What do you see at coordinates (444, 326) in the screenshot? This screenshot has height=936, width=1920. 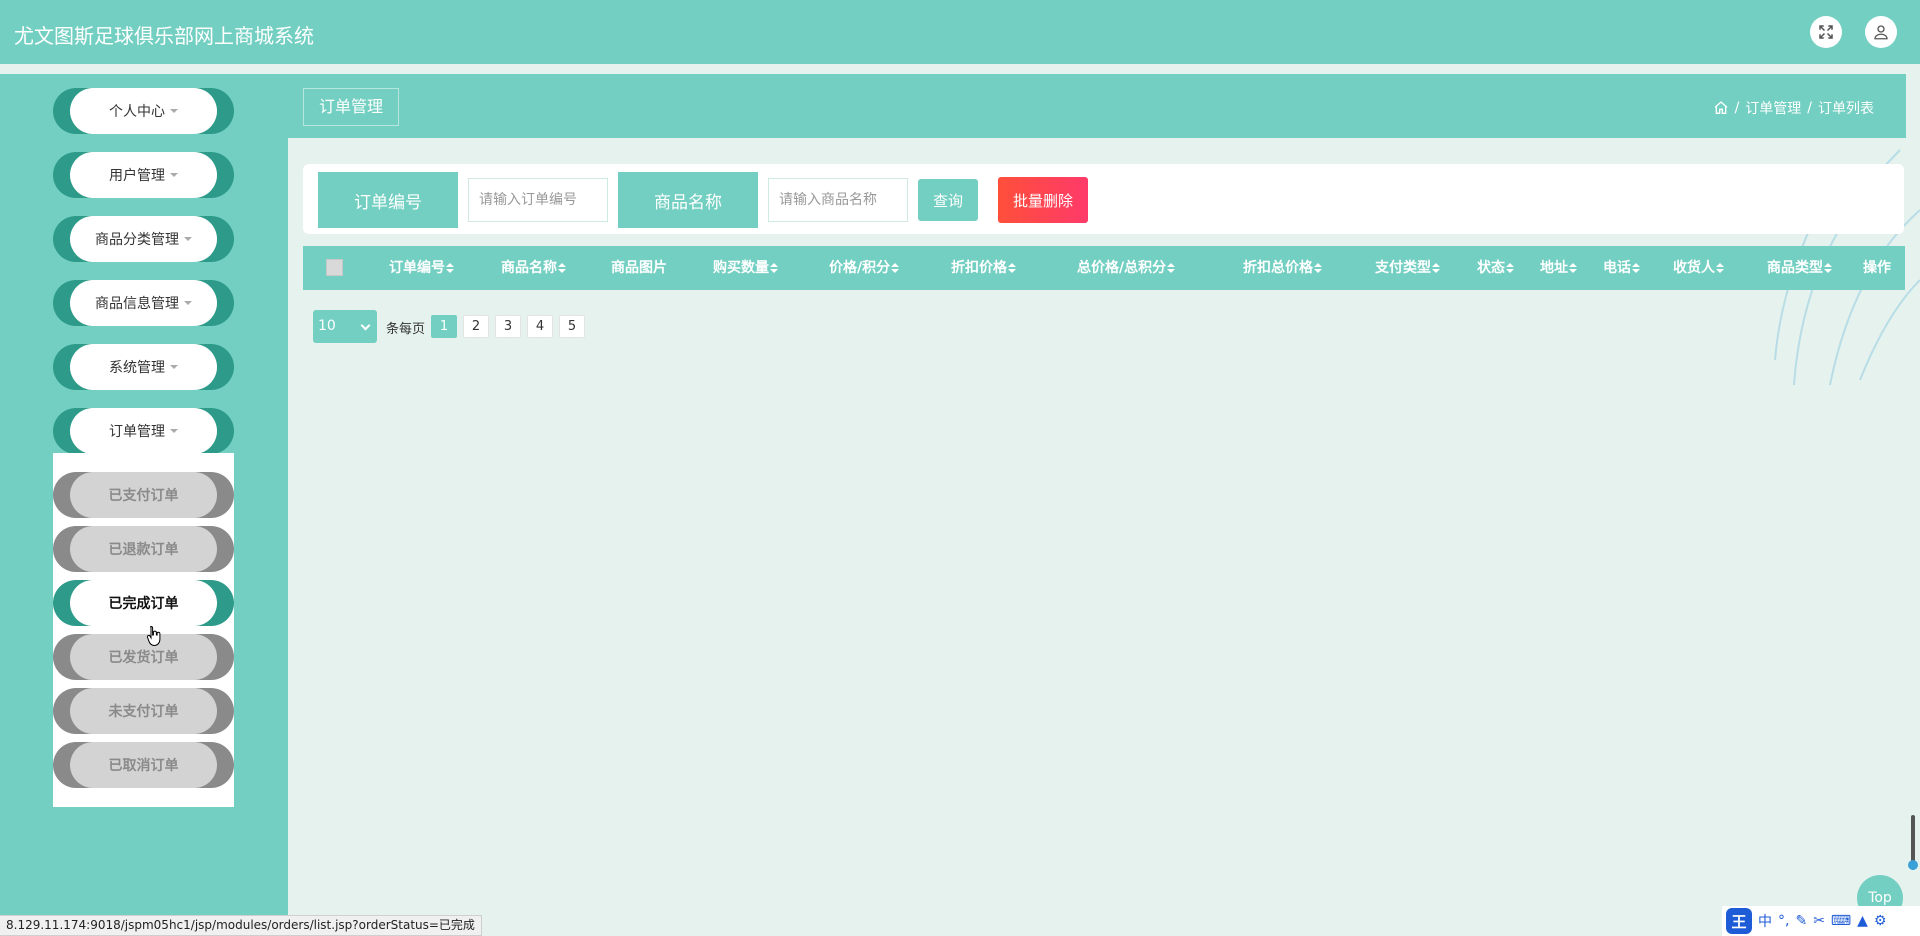 I see `page-button-1: 1` at bounding box center [444, 326].